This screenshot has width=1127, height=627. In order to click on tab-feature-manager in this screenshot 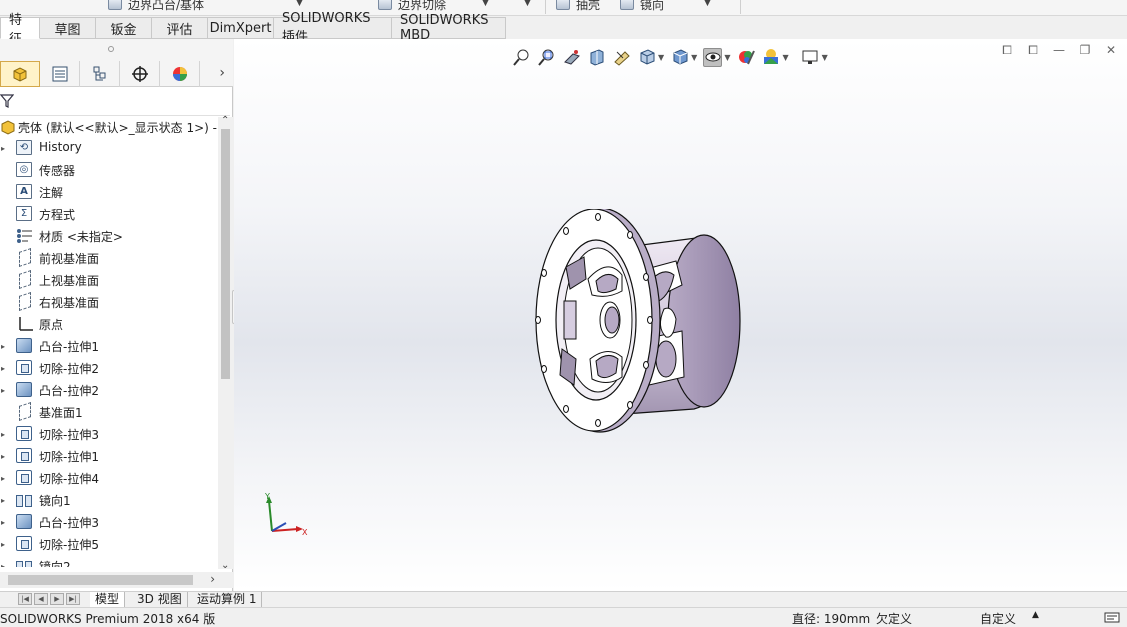, I will do `click(20, 74)`.